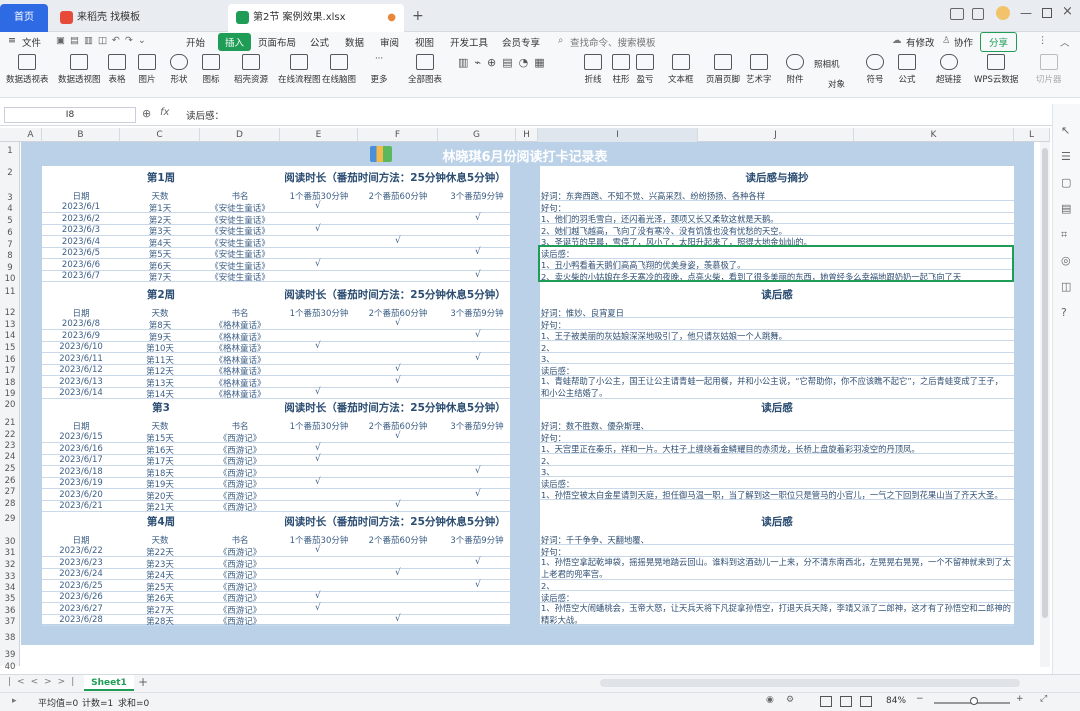 This screenshot has height=711, width=1080. What do you see at coordinates (211, 69) in the screenshot?
I see `icons-button: 图标` at bounding box center [211, 69].